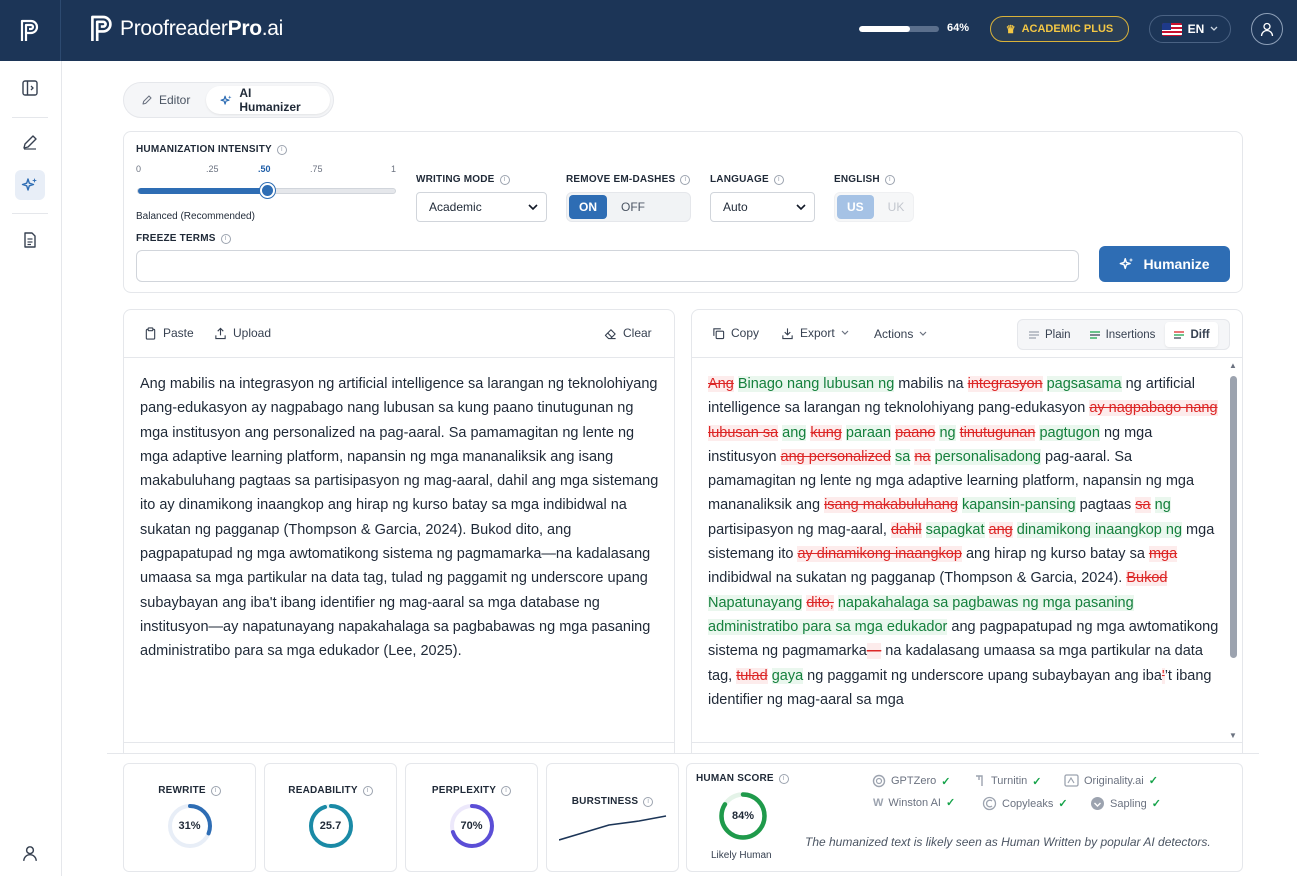 The height and width of the screenshot is (876, 1297). Describe the element at coordinates (175, 100) in the screenshot. I see `tab-editor-label: Editor` at that location.